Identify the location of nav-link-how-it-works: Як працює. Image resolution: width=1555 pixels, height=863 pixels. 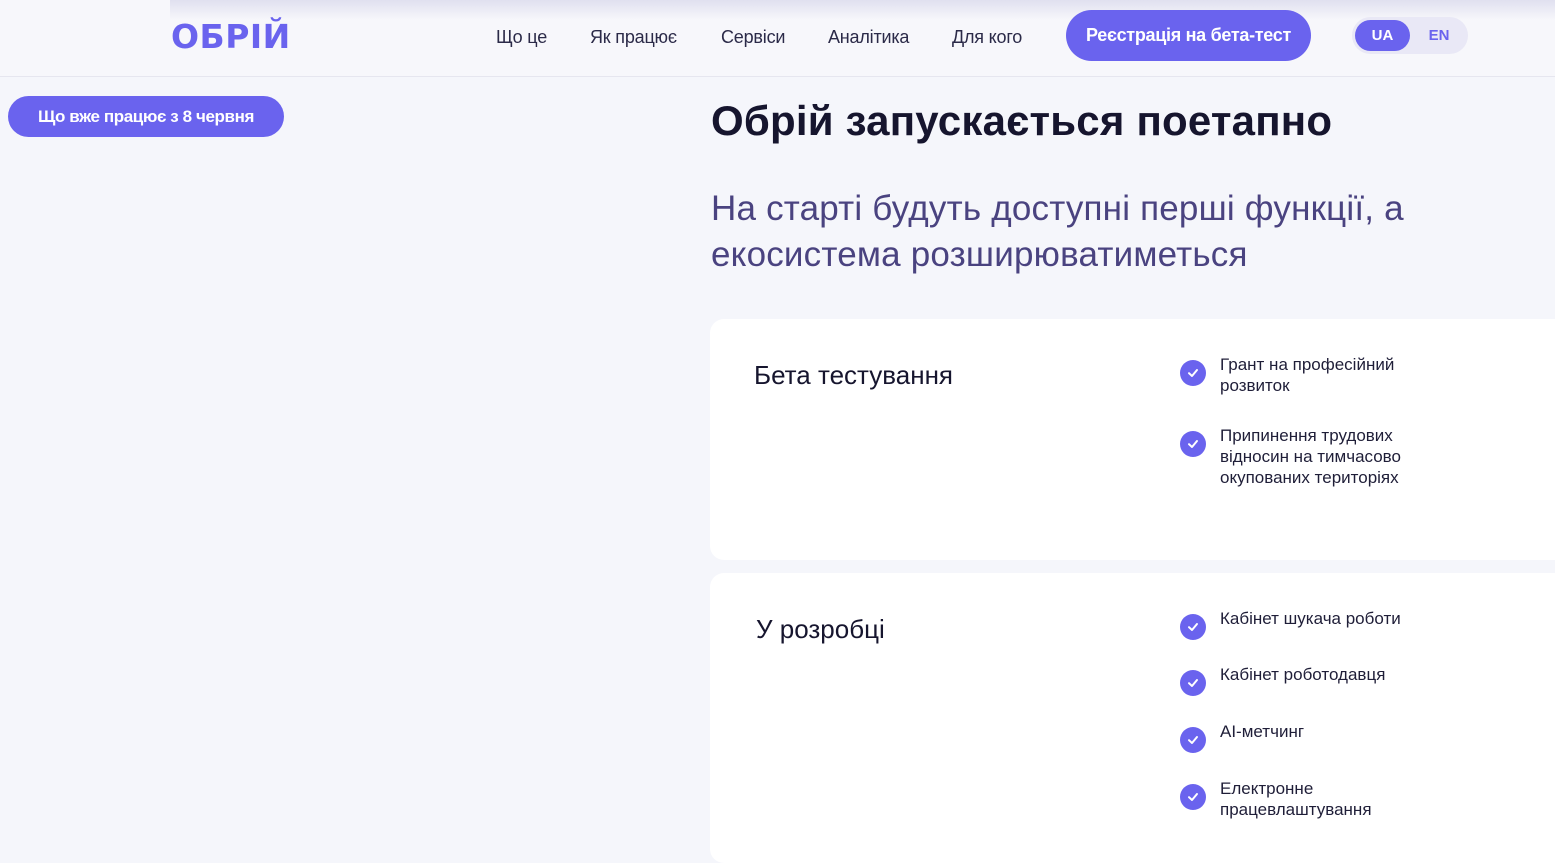
(633, 37).